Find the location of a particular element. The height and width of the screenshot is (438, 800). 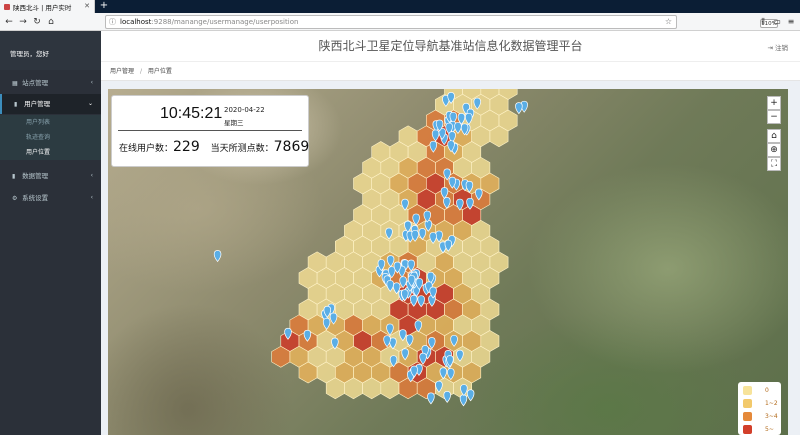

sidebar-item-label: 数据管理 is located at coordinates (35, 176).